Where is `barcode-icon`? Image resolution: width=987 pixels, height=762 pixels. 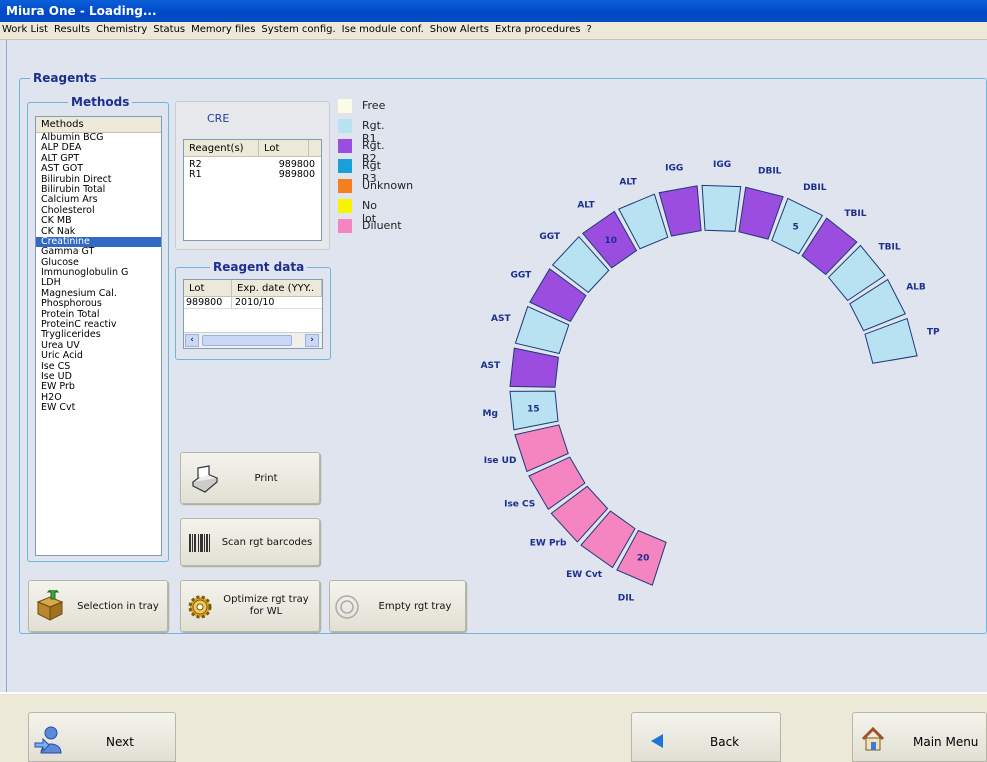
barcode-icon is located at coordinates (199, 543).